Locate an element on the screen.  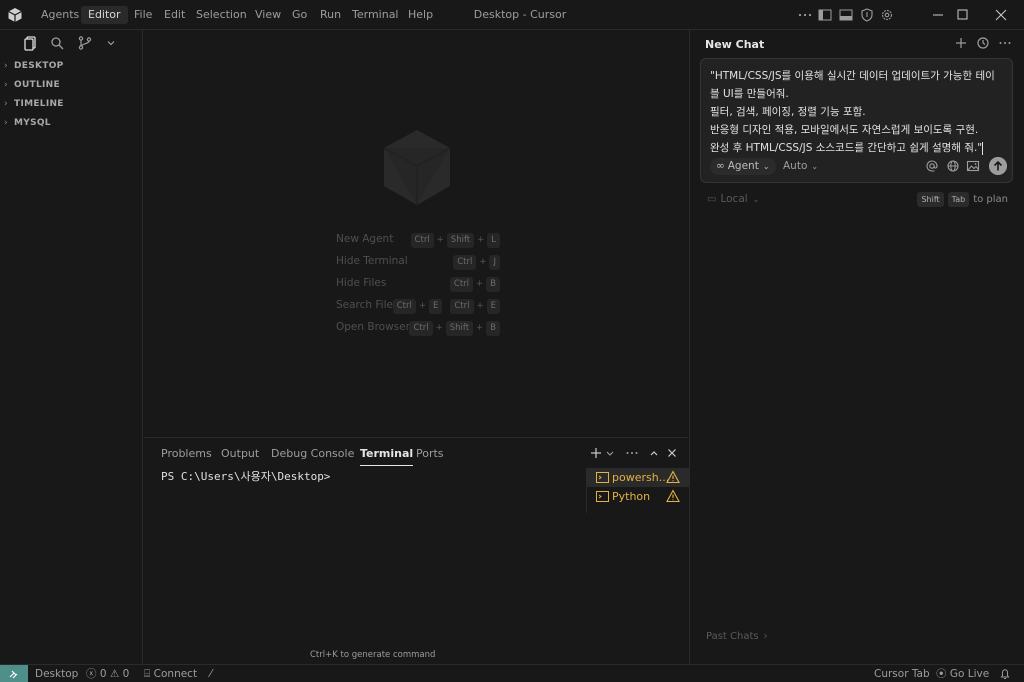
section-timeline: › TIMELINE is located at coordinates (34, 104).